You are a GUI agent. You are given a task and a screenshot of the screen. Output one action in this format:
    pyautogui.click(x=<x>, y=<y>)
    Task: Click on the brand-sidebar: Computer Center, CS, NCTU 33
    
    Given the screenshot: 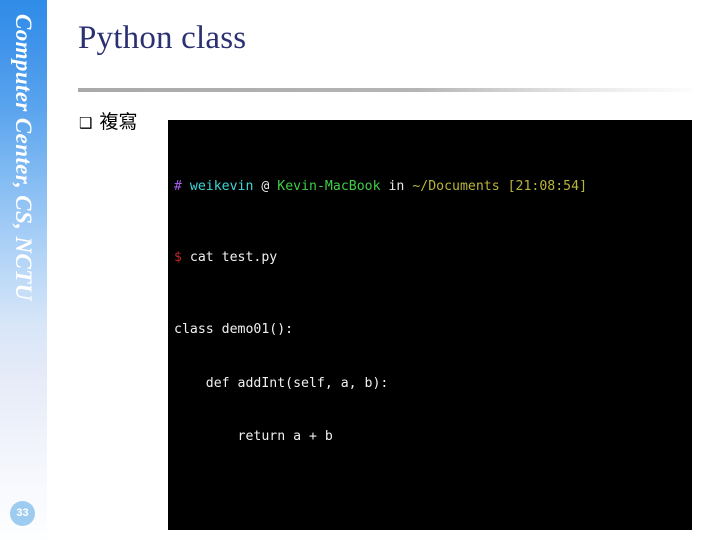 What is the action you would take?
    pyautogui.click(x=23, y=270)
    